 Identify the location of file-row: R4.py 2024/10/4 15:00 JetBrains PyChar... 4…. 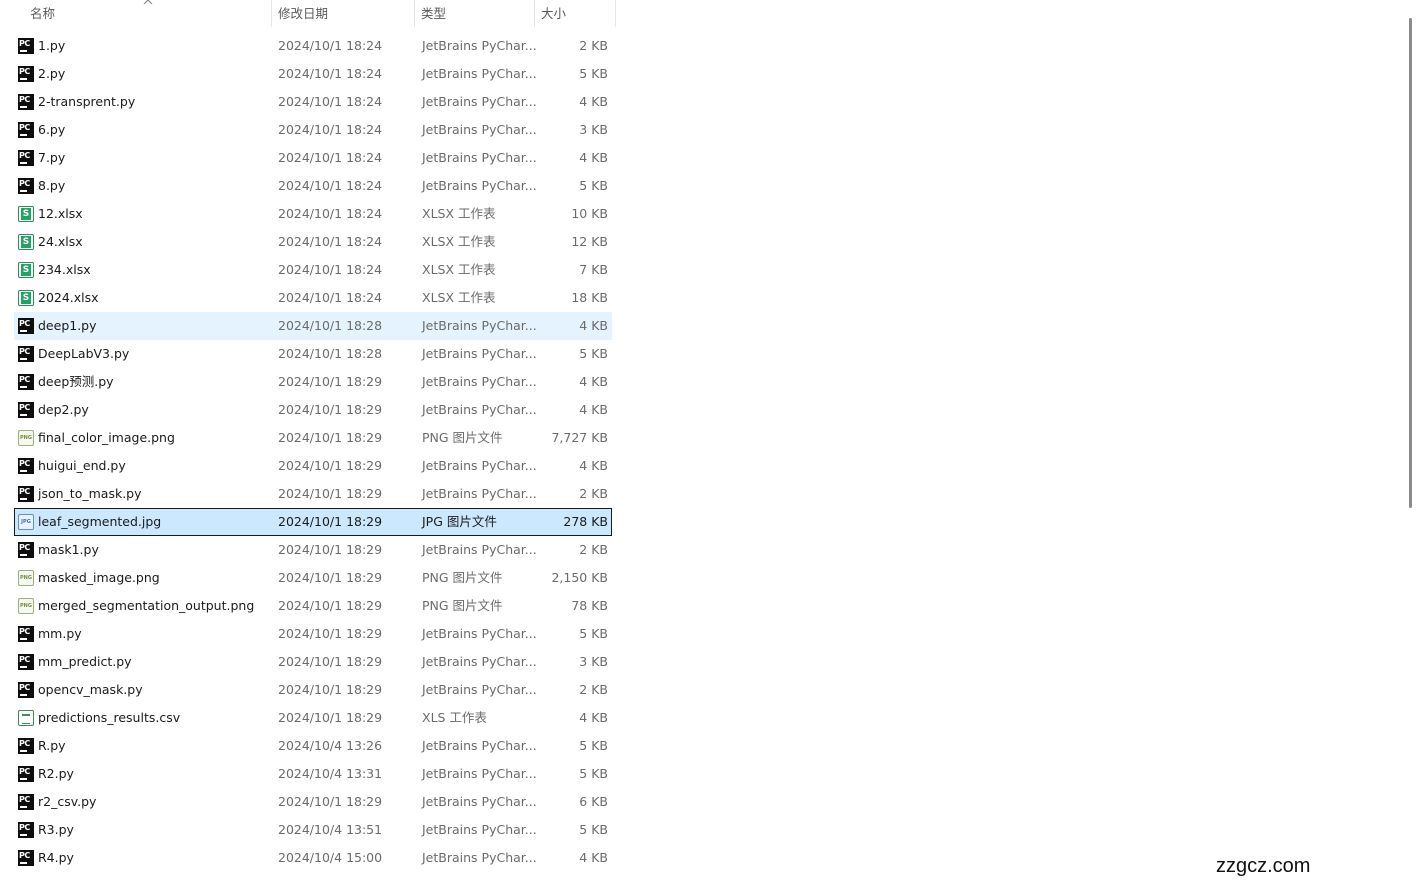
(313, 858).